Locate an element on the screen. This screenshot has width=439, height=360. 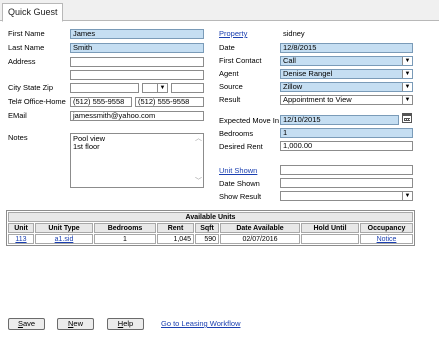
bedrooms-cell: 1 is located at coordinates (125, 239).